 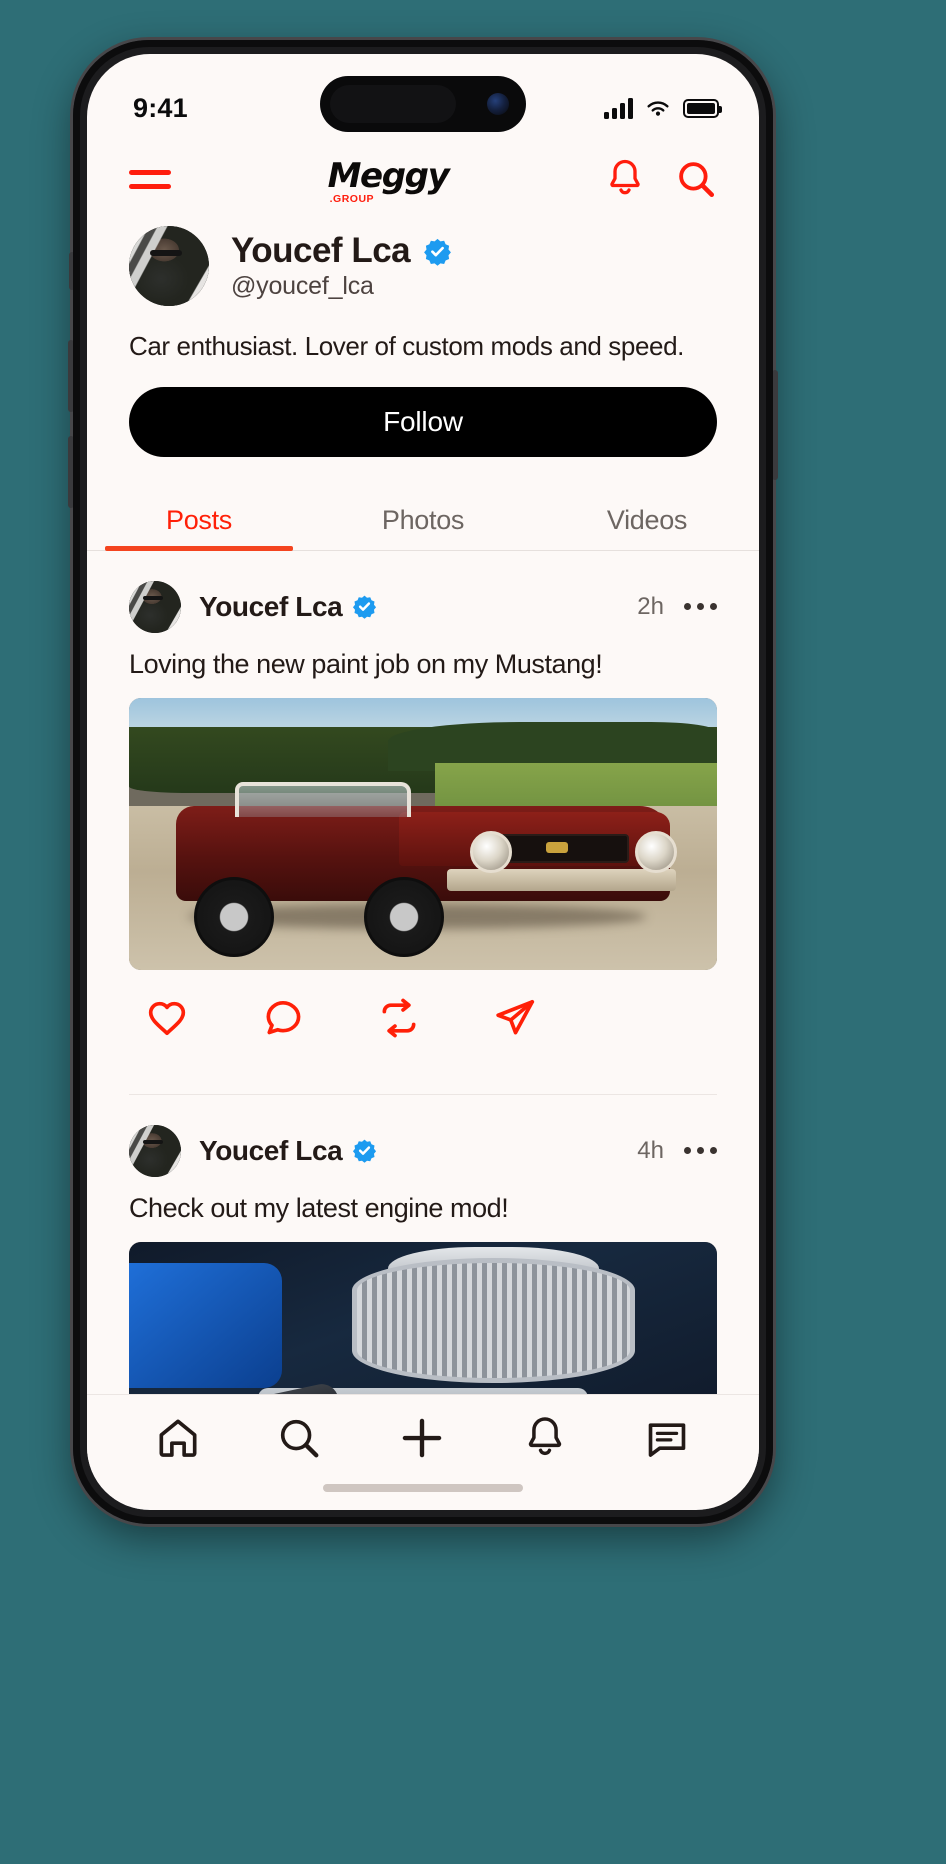 What do you see at coordinates (557, 847) in the screenshot?
I see `image-car-emblem` at bounding box center [557, 847].